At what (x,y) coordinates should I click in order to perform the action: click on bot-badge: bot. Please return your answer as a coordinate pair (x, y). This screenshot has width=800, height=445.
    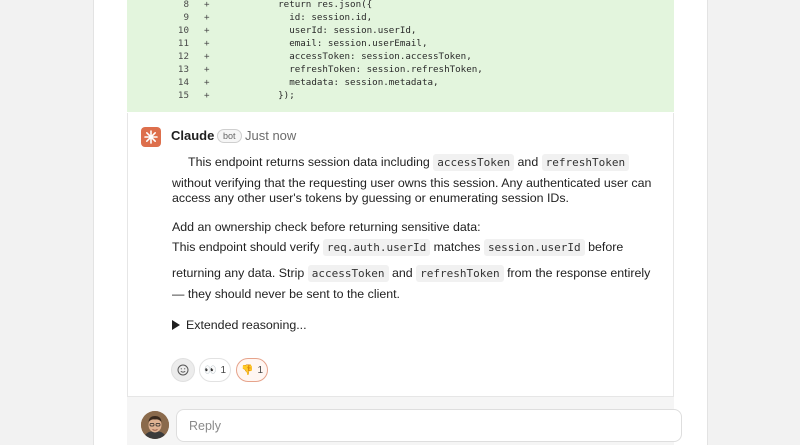
    Looking at the image, I should click on (229, 136).